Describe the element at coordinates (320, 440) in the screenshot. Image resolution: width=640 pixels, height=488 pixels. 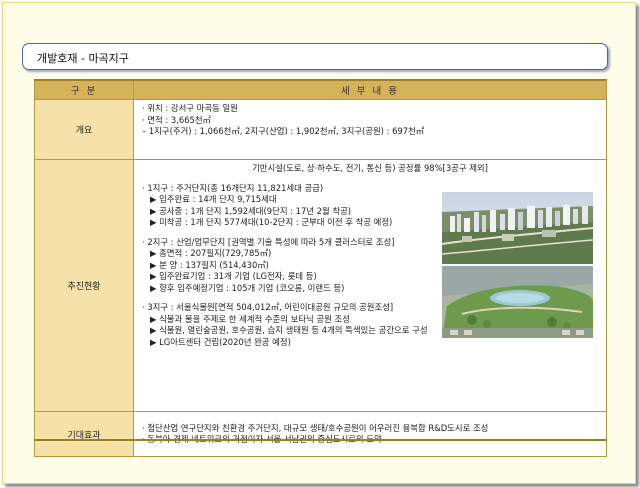
I see `table-bottom-rule` at that location.